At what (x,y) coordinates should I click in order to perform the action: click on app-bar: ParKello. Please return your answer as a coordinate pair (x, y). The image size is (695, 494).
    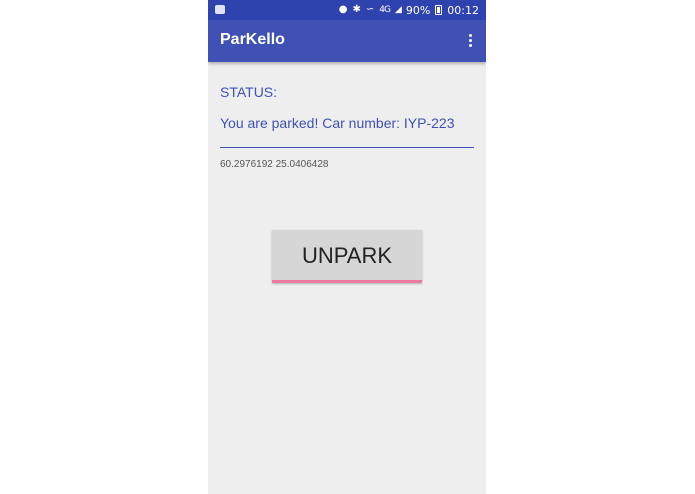
    Looking at the image, I should click on (347, 41).